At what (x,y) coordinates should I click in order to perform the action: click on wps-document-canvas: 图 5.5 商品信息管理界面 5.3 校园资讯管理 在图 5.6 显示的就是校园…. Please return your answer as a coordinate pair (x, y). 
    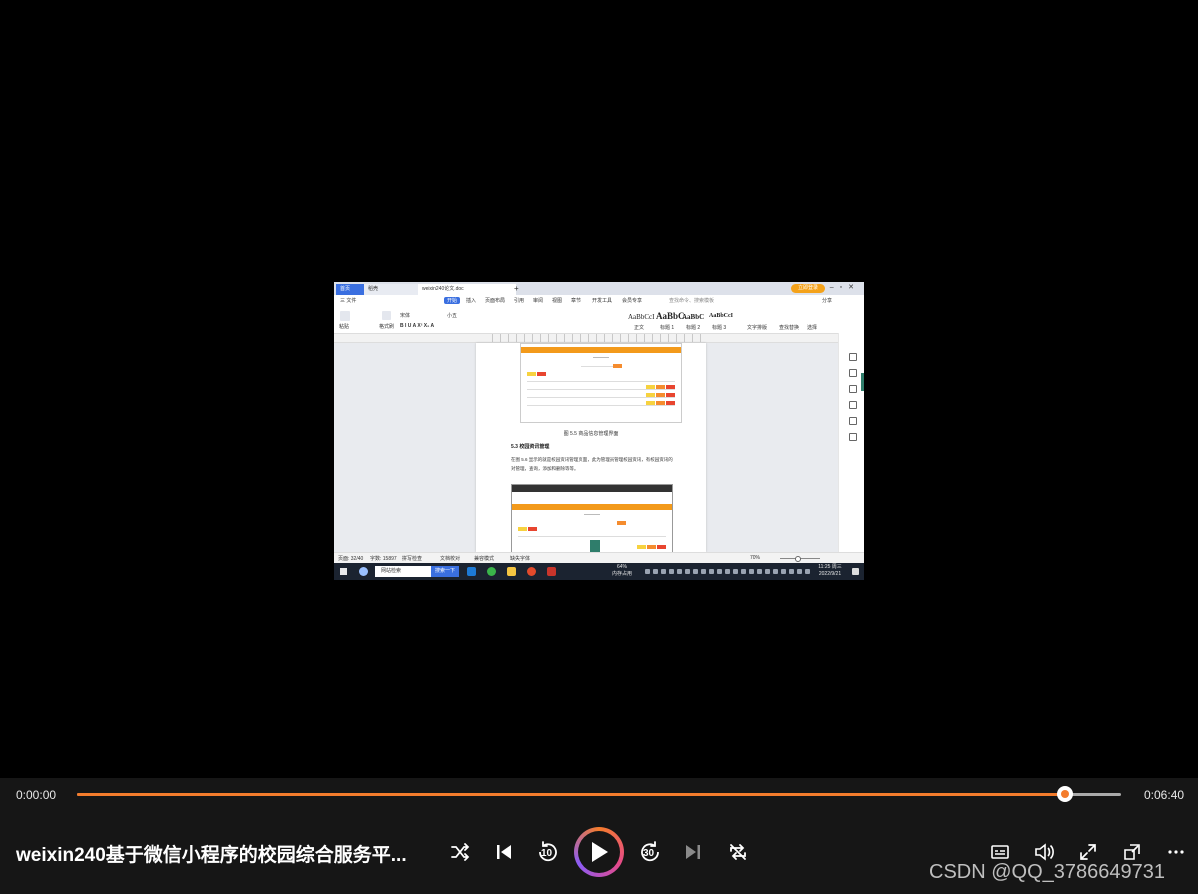
    Looking at the image, I should click on (586, 448).